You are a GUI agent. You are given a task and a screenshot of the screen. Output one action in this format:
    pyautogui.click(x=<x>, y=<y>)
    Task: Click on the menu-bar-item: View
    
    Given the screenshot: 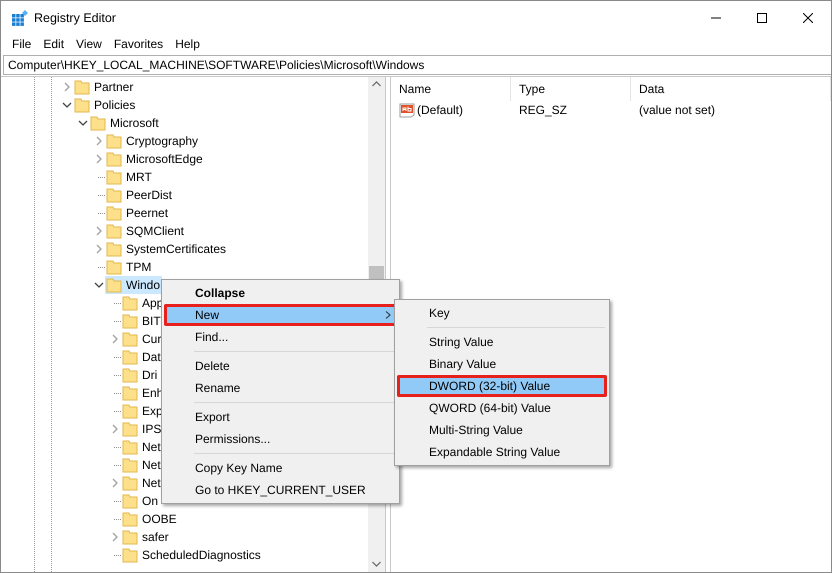 What is the action you would take?
    pyautogui.click(x=89, y=44)
    